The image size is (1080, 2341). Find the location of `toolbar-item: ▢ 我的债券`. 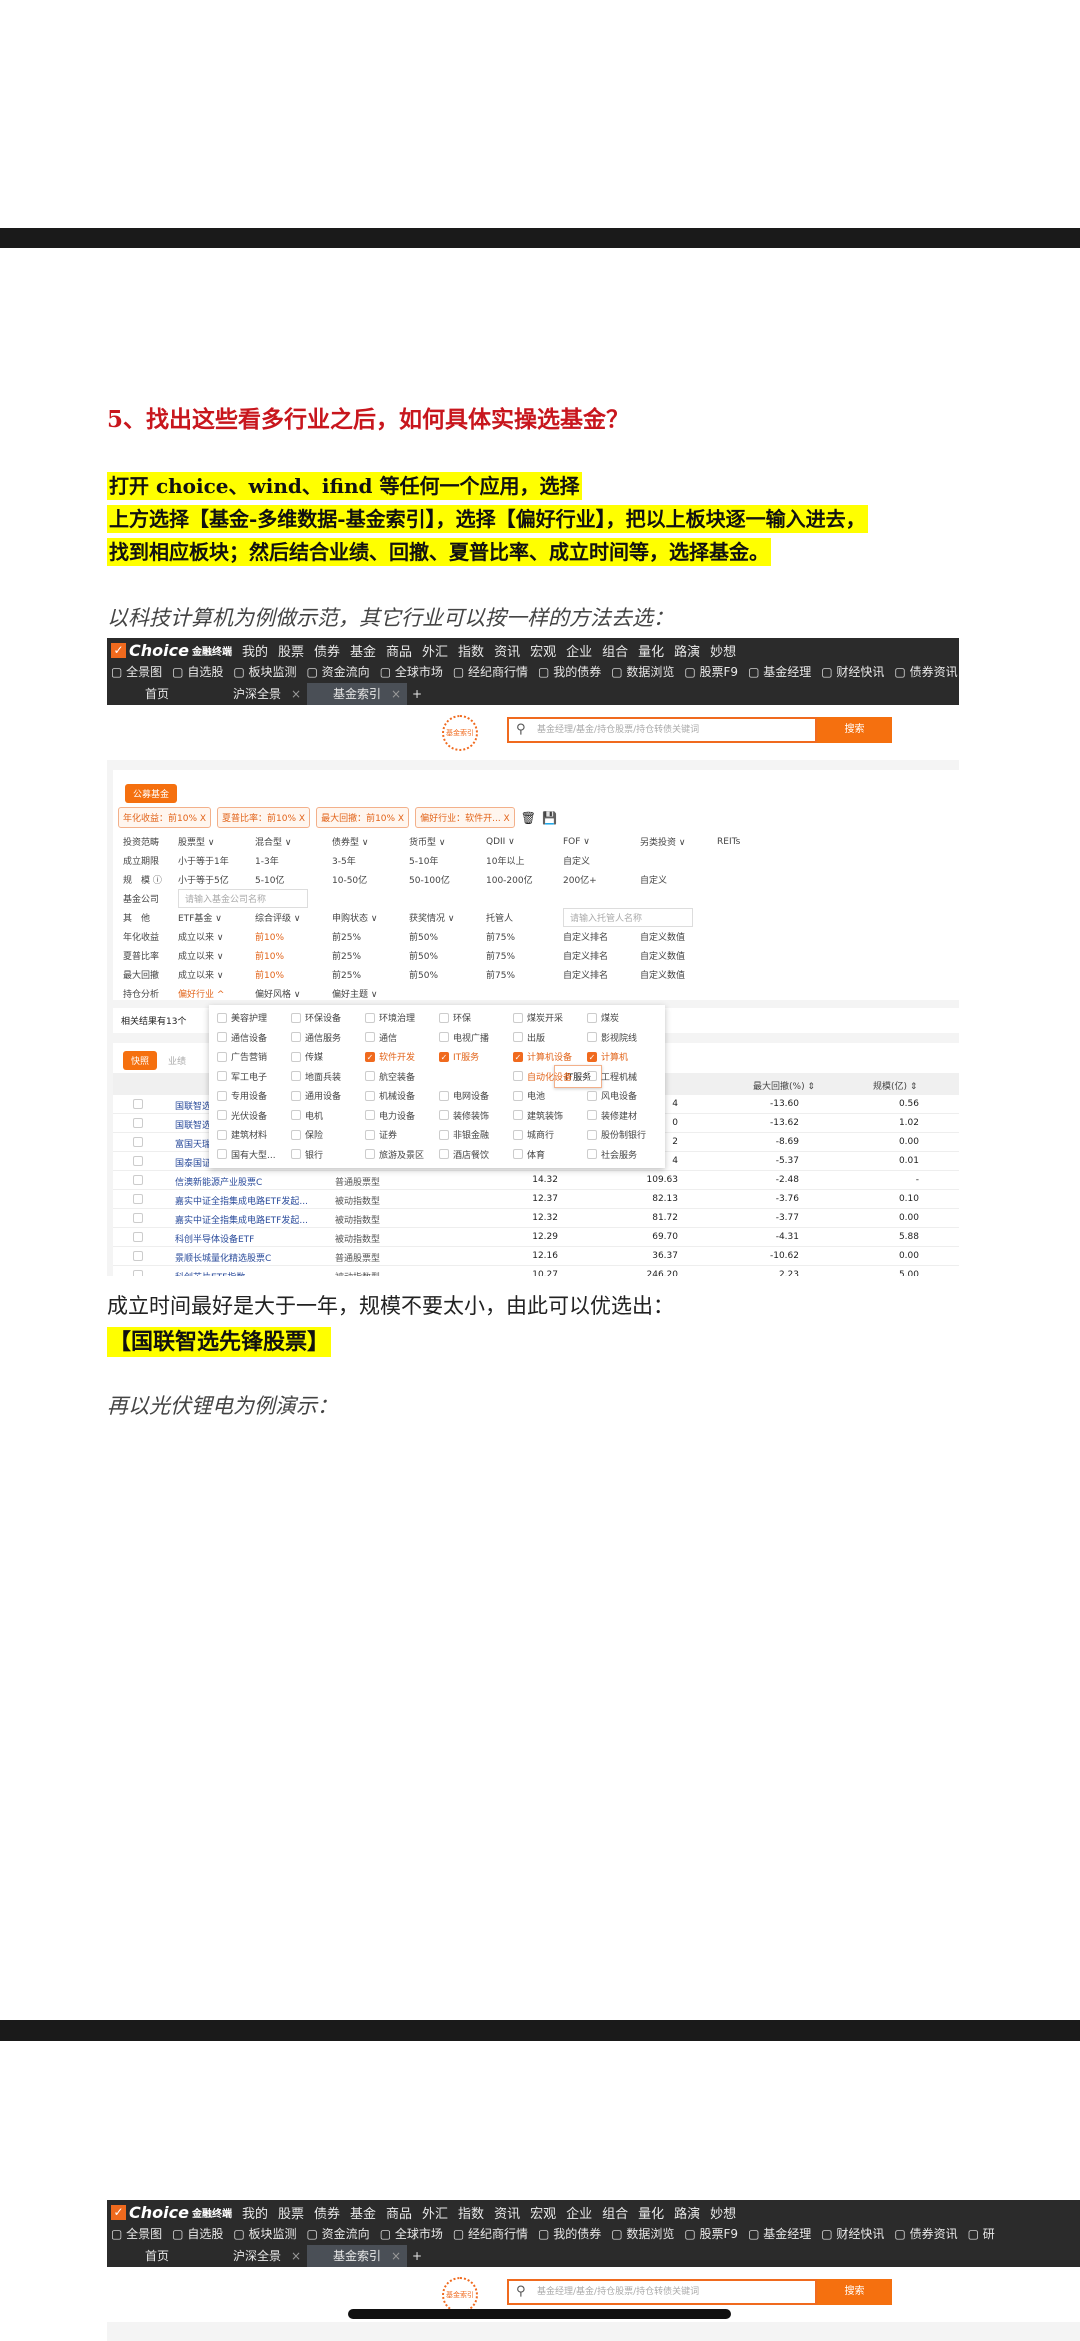

toolbar-item: ▢ 我的债券 is located at coordinates (569, 671).